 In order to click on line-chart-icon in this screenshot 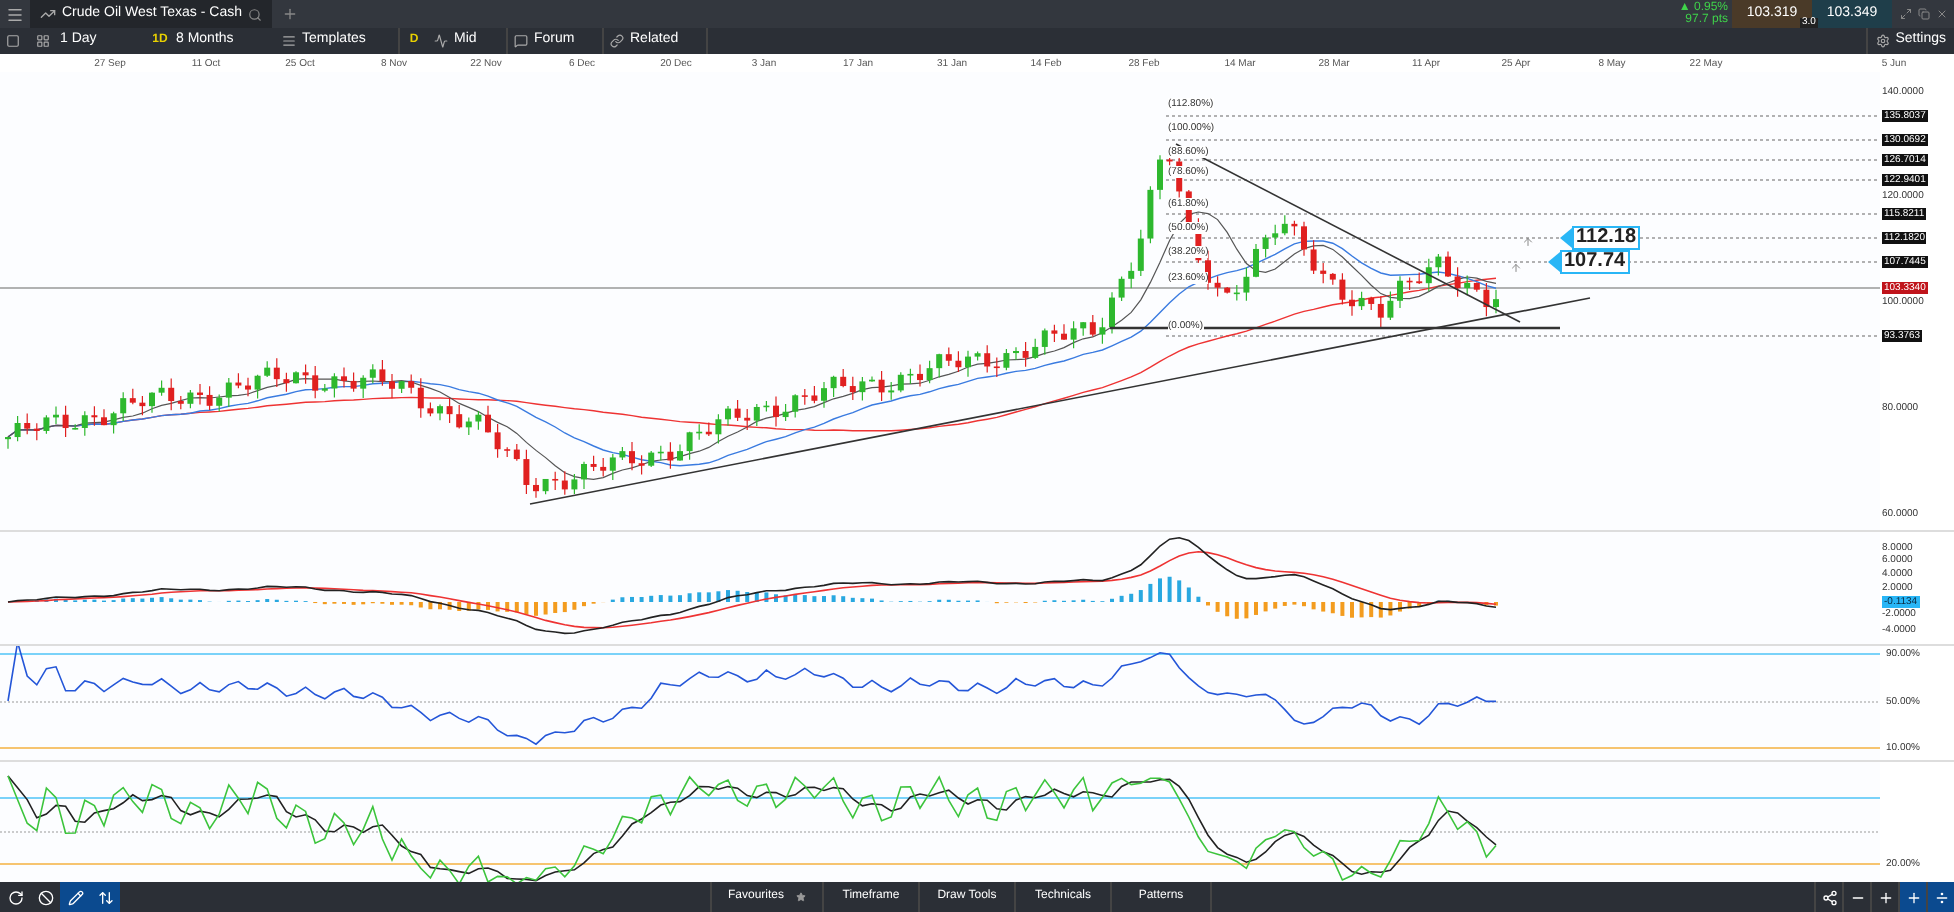, I will do `click(48, 14)`.